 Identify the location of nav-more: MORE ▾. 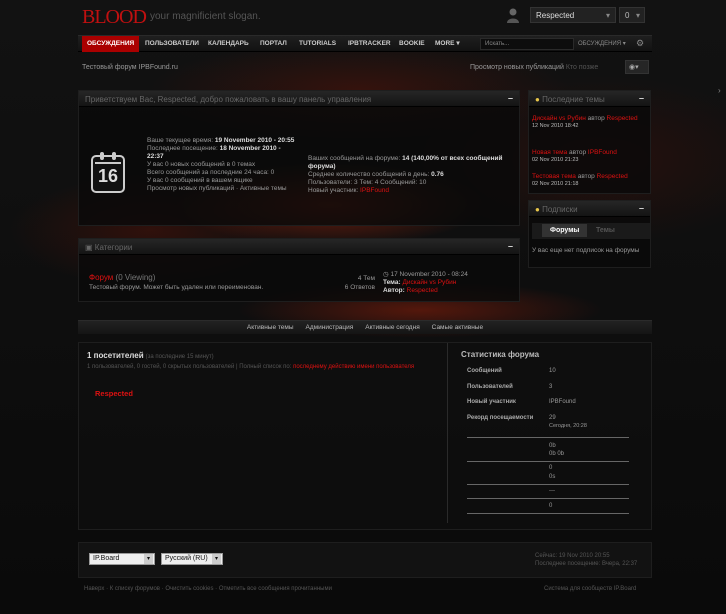
(447, 44).